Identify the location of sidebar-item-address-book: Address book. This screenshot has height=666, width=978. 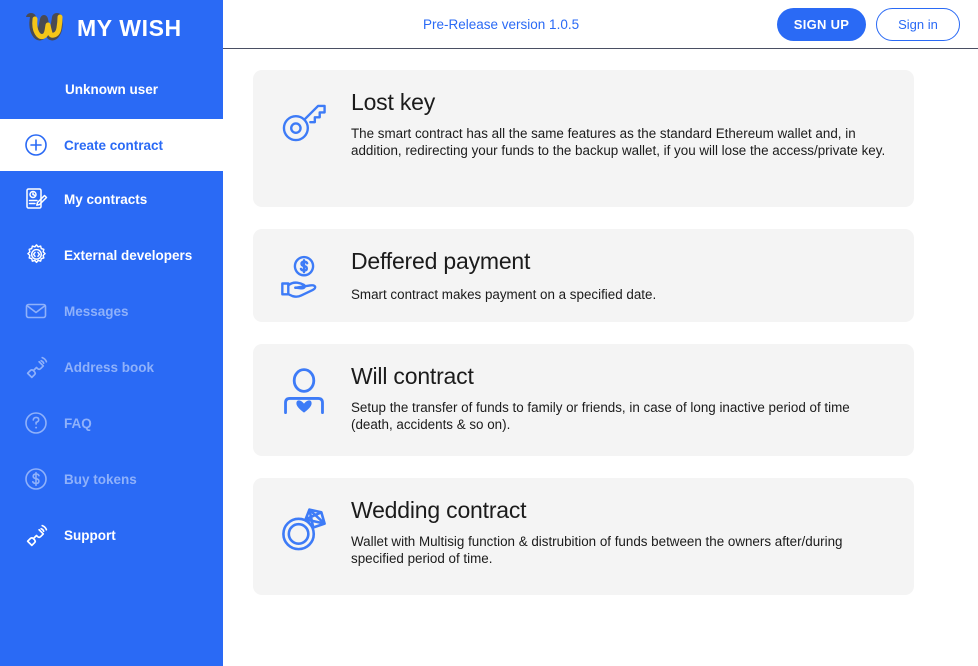
(111, 367).